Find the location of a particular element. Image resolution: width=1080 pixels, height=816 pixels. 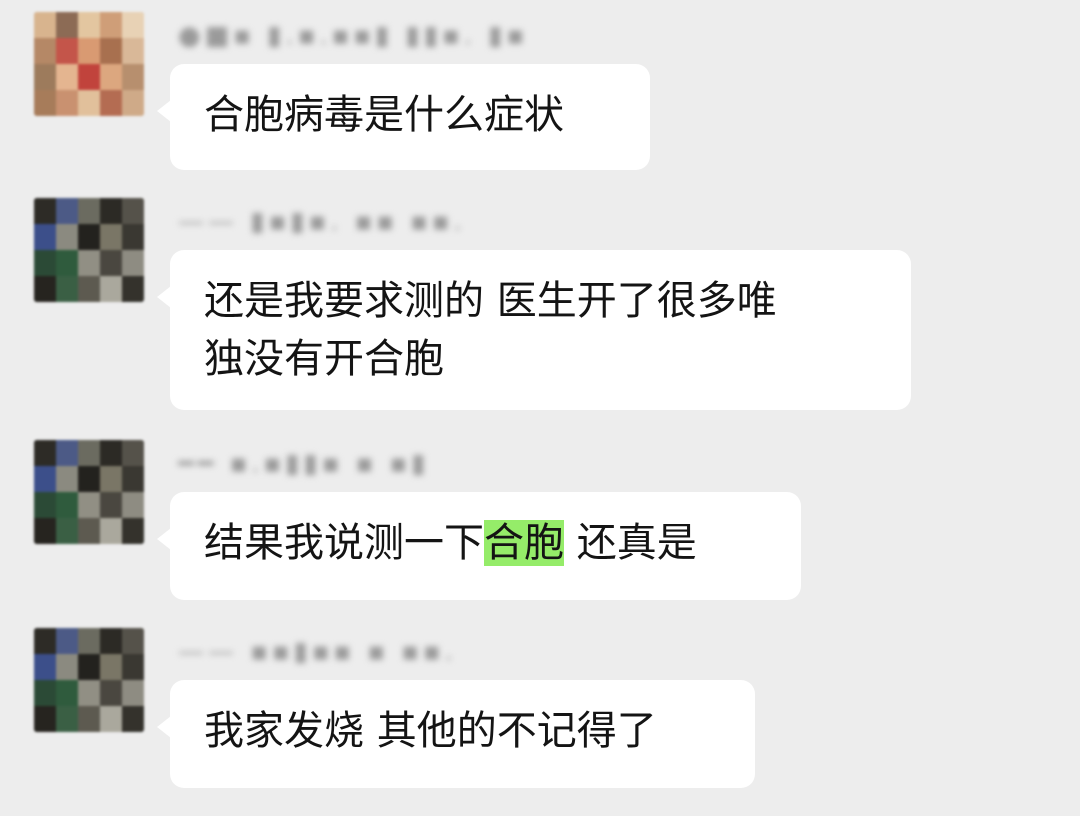

message-text: 结果我说测一下 is located at coordinates (344, 543).